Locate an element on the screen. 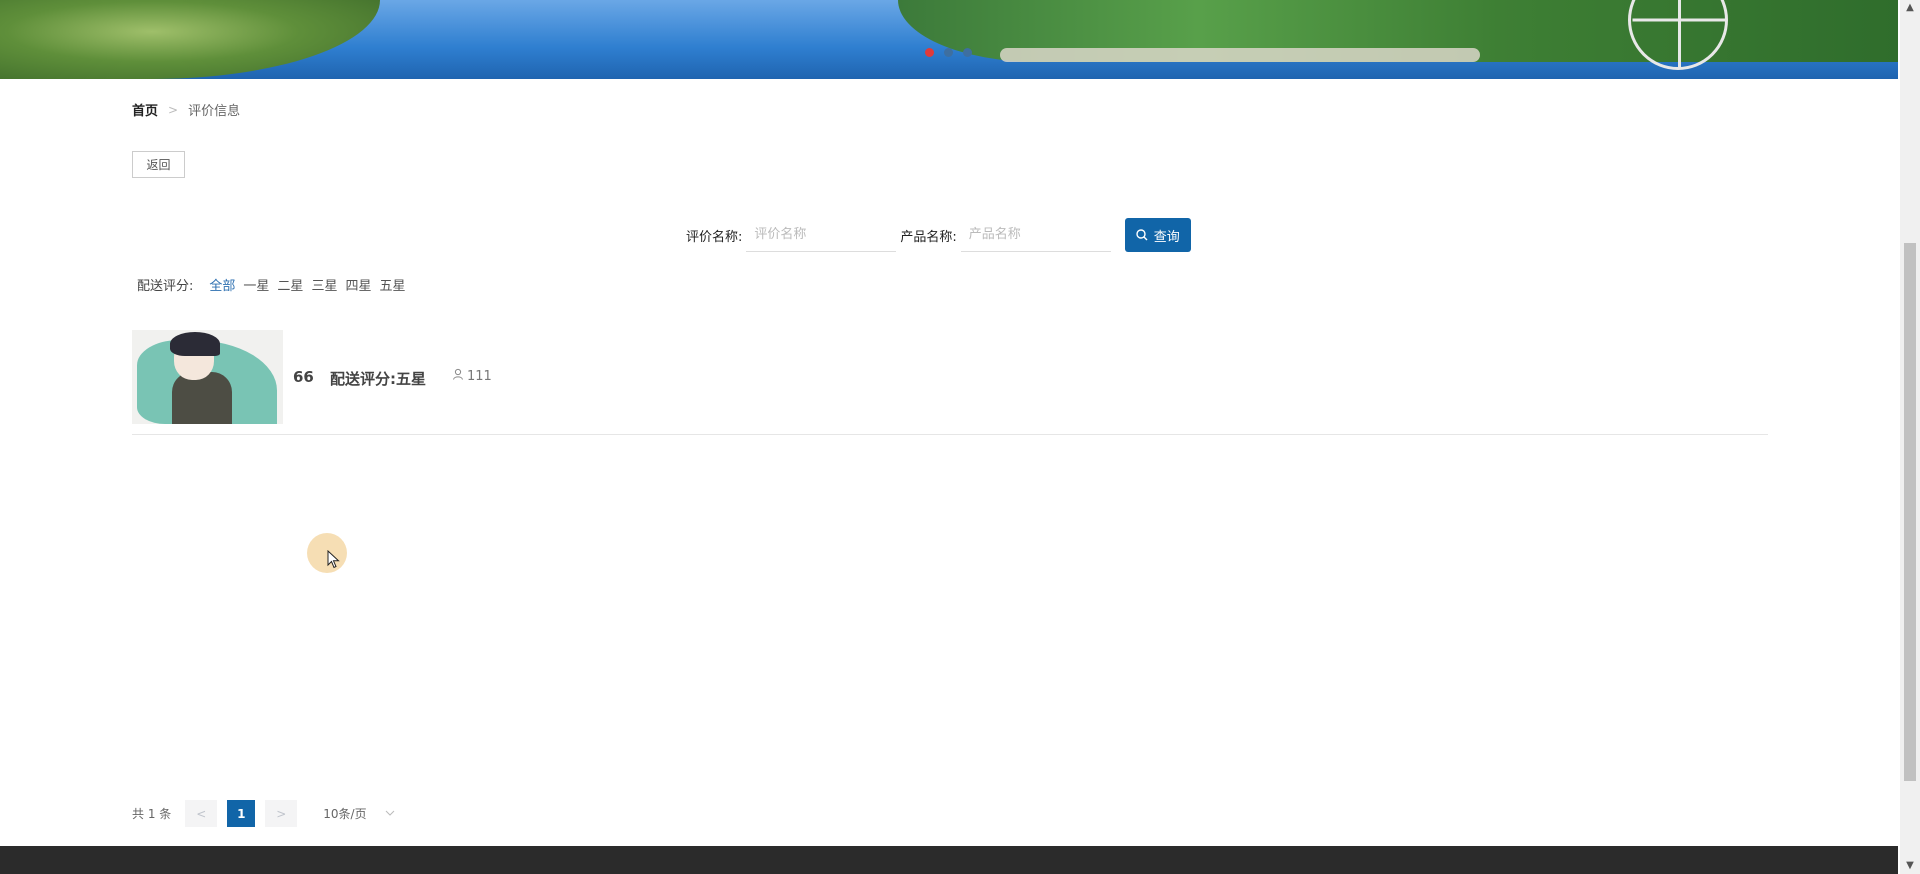 The image size is (1920, 874). review-name-input is located at coordinates (821, 235).